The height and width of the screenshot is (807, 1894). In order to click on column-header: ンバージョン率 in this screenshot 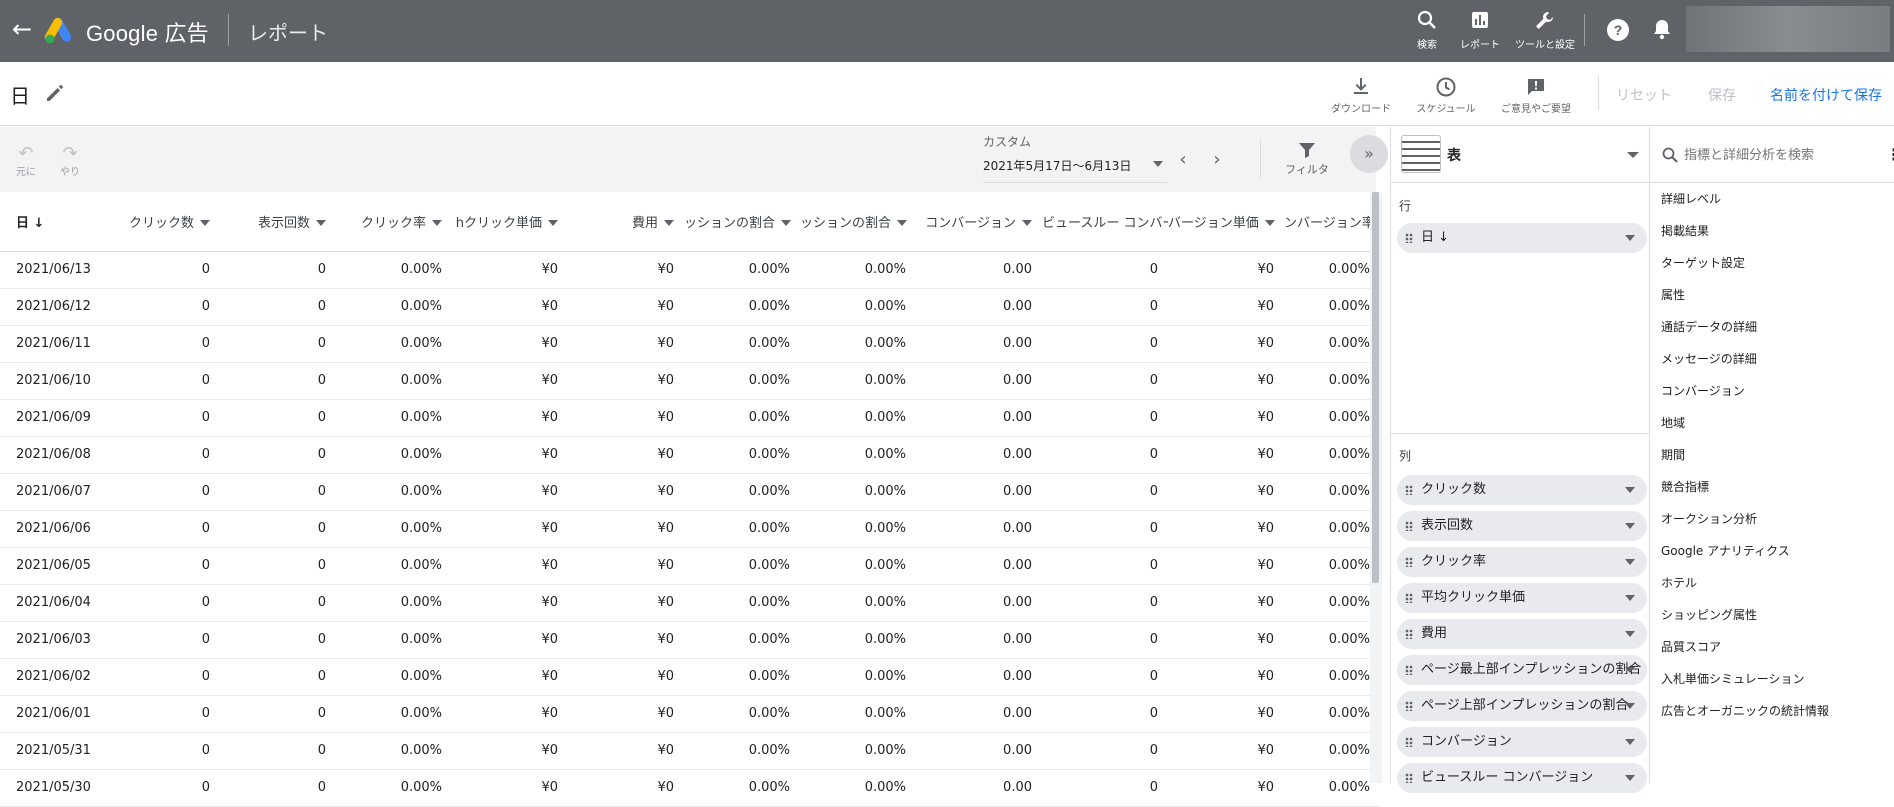, I will do `click(1332, 222)`.